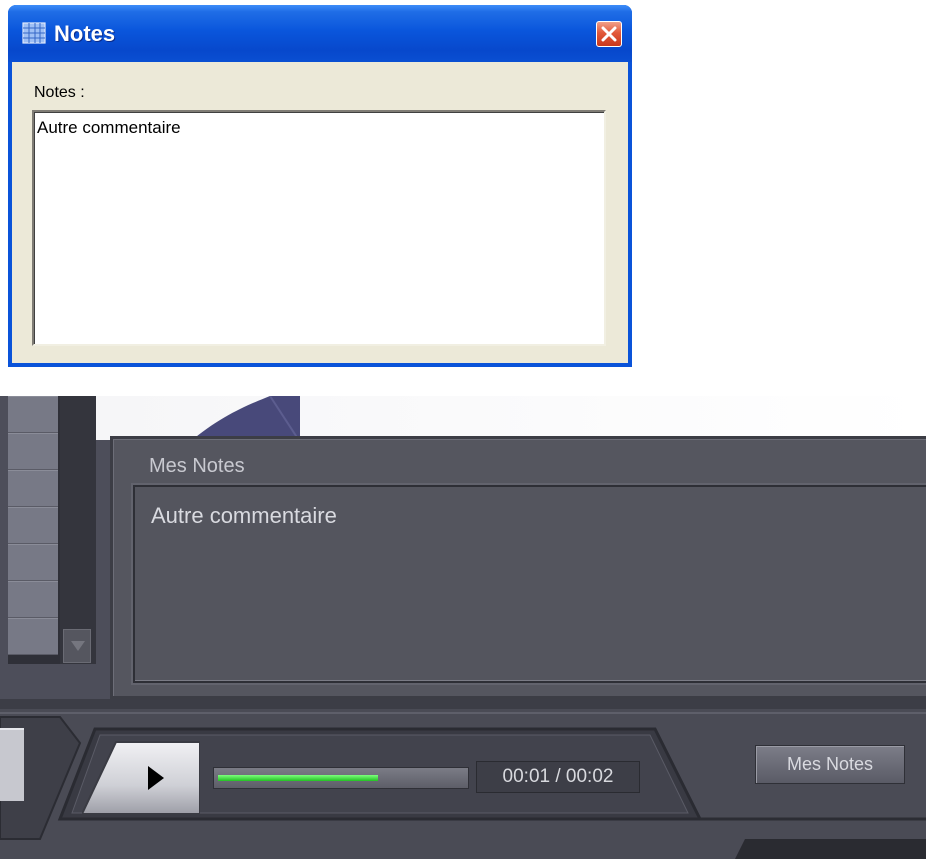 The image size is (926, 859). What do you see at coordinates (298, 778) in the screenshot?
I see `progress-fill` at bounding box center [298, 778].